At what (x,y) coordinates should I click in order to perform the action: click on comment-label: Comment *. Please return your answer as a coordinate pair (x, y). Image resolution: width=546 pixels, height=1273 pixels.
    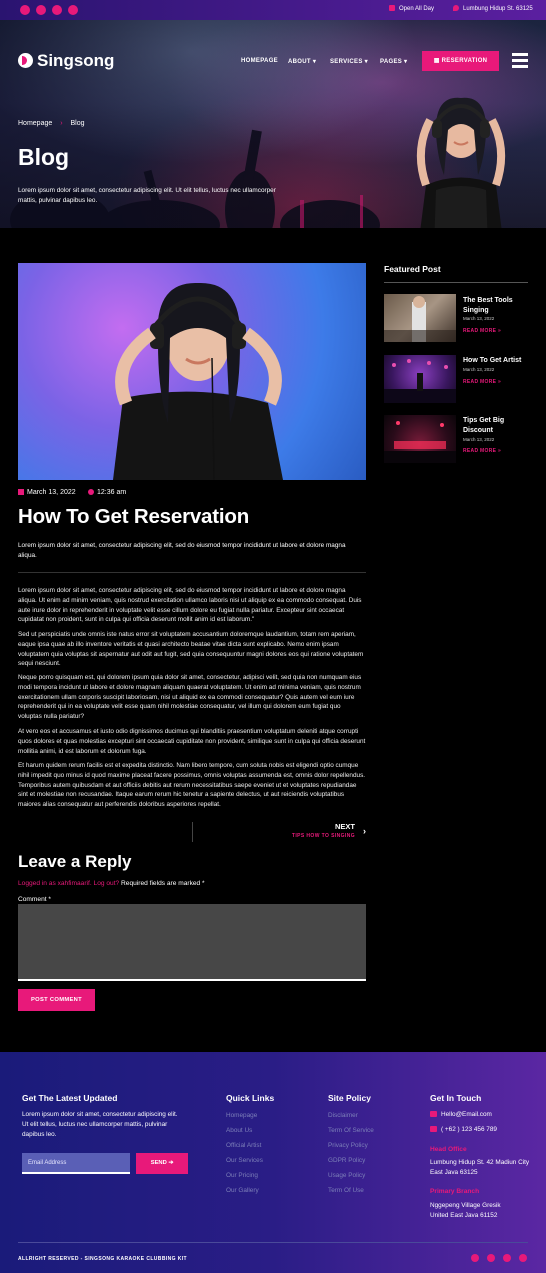
    Looking at the image, I should click on (34, 899).